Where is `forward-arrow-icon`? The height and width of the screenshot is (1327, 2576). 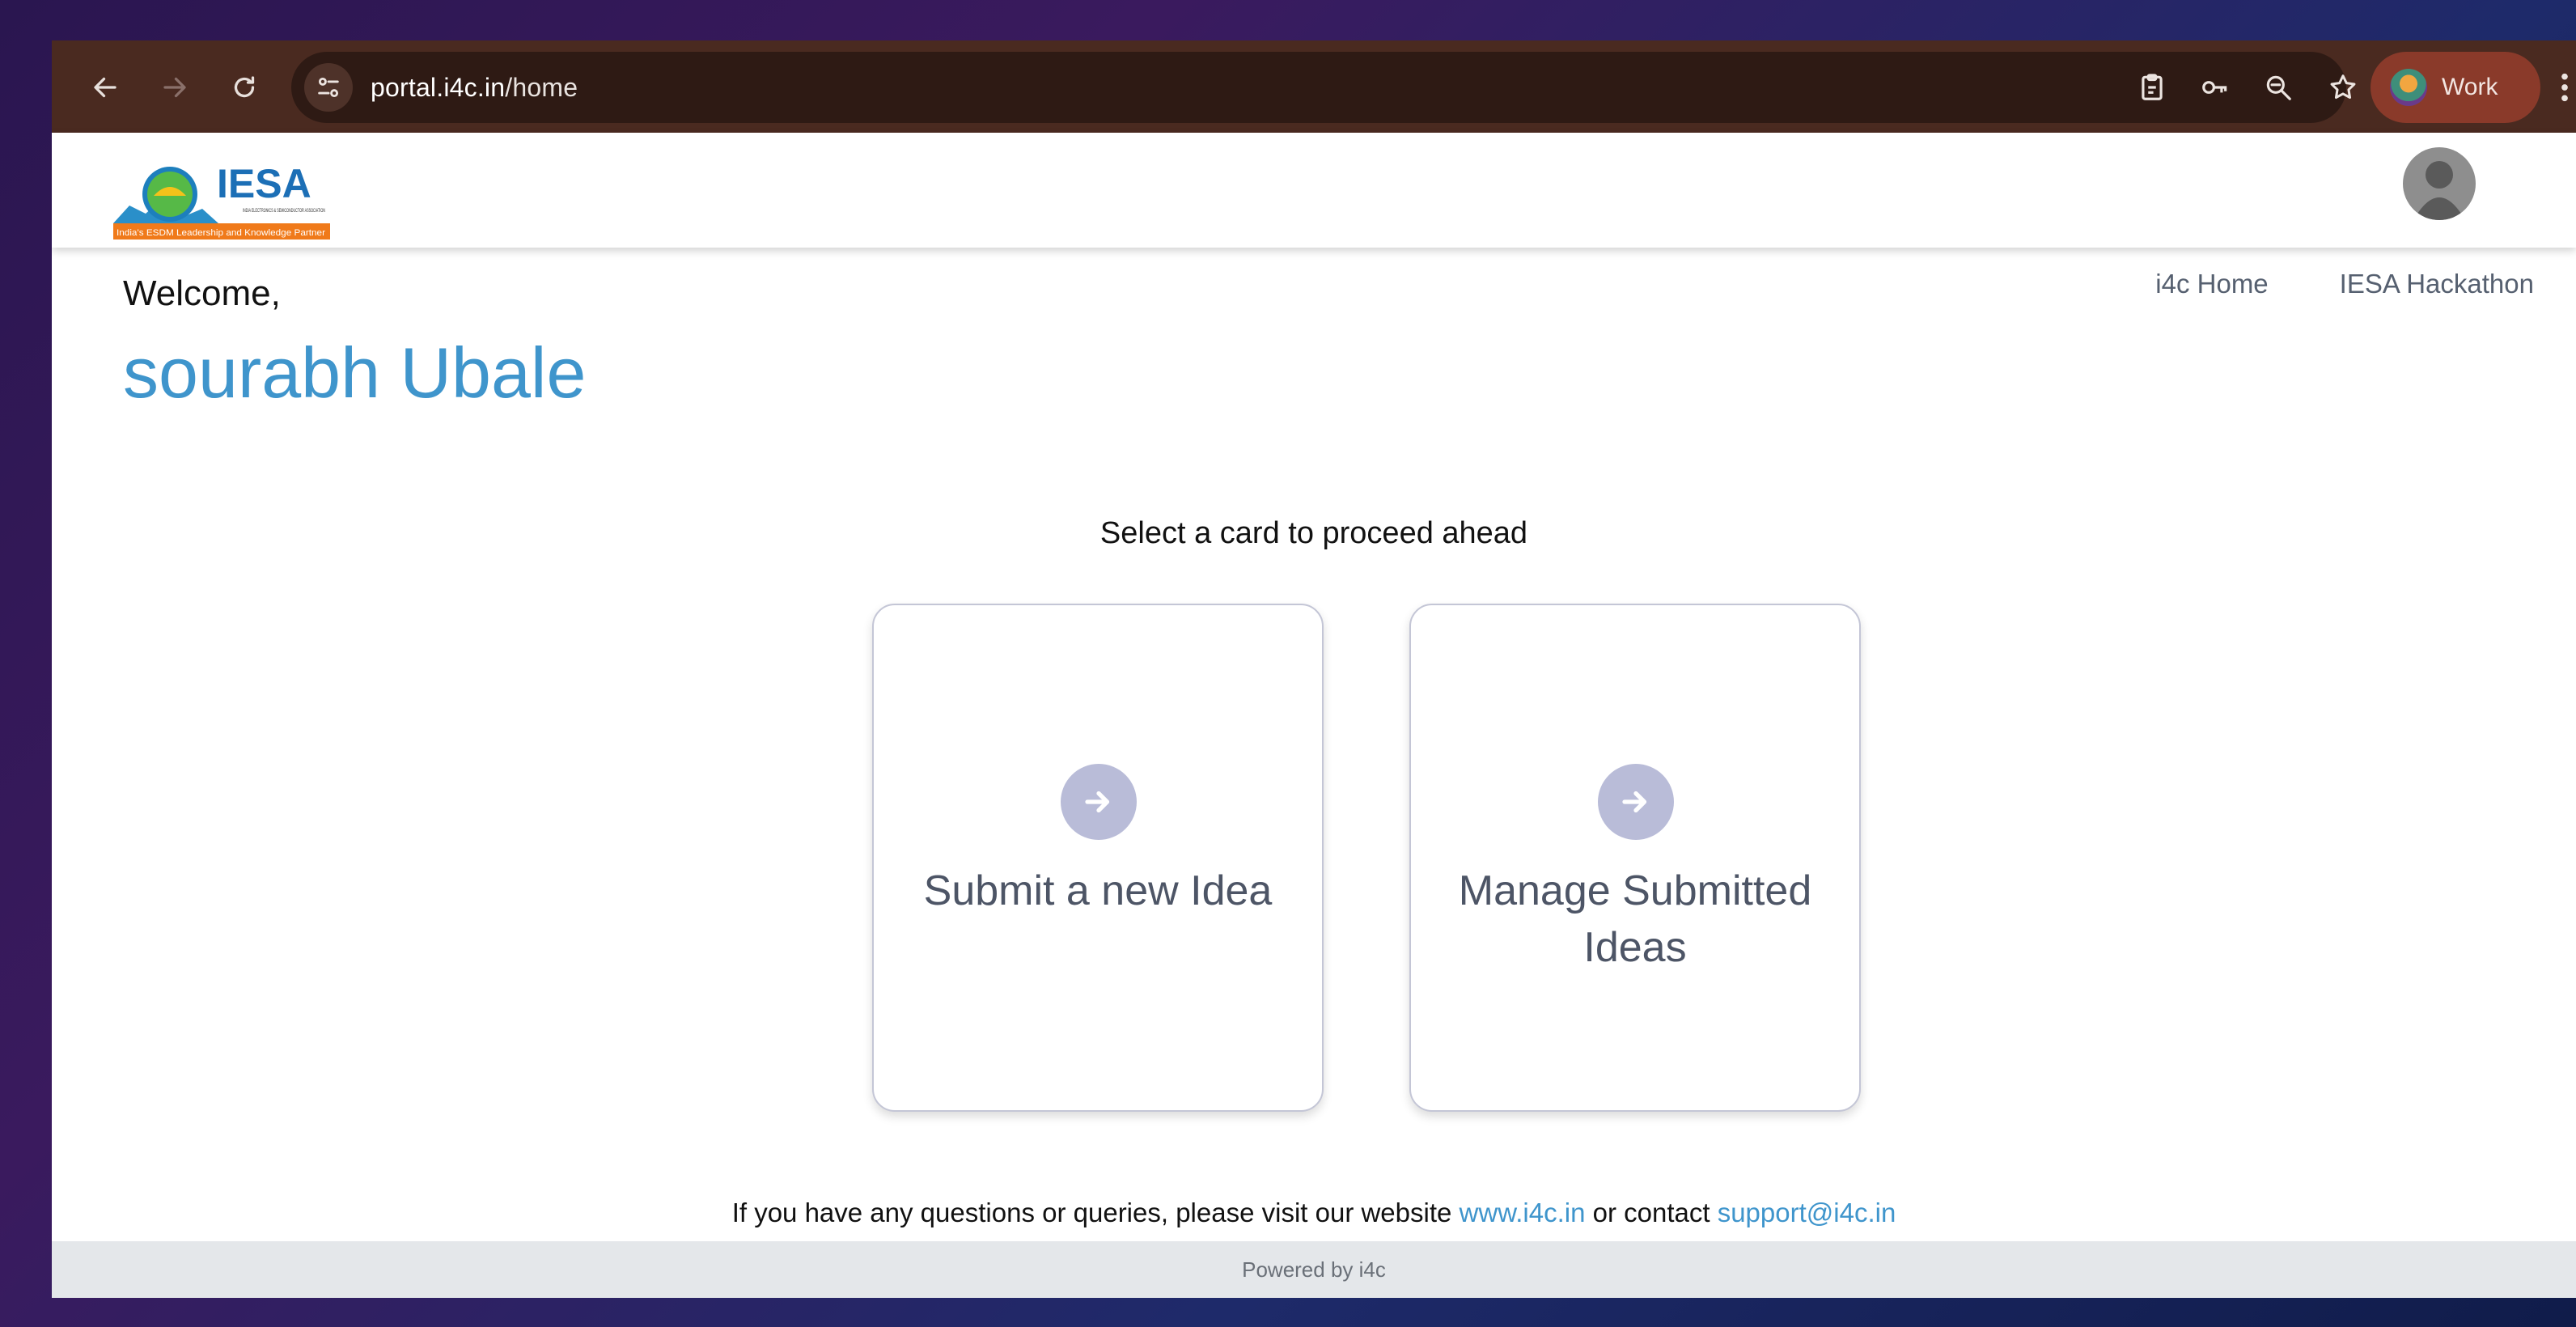
forward-arrow-icon is located at coordinates (174, 87).